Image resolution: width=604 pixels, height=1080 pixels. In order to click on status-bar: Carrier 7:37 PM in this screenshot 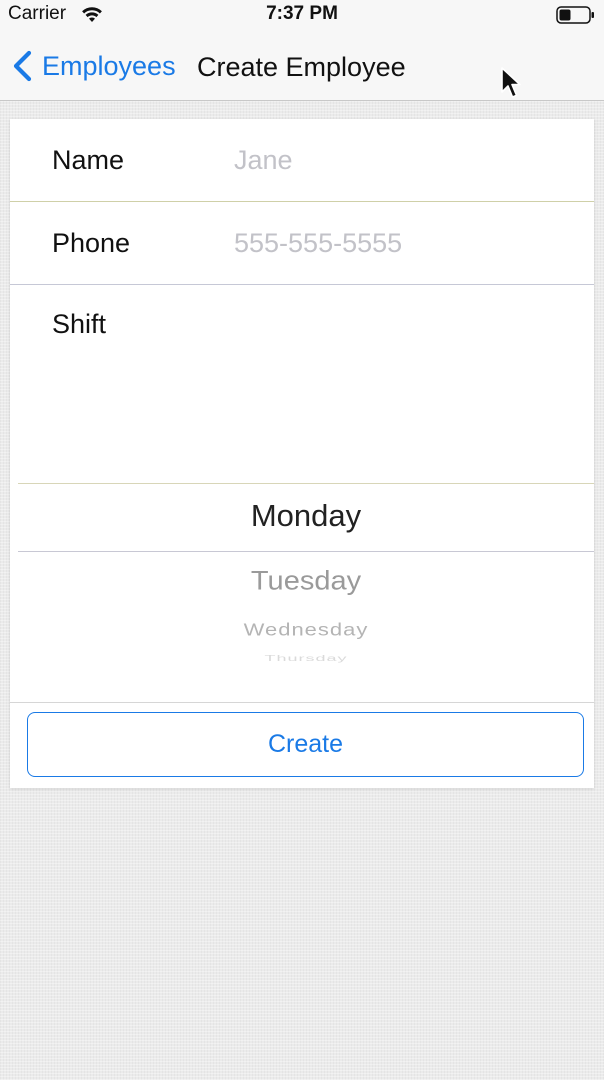, I will do `click(302, 15)`.